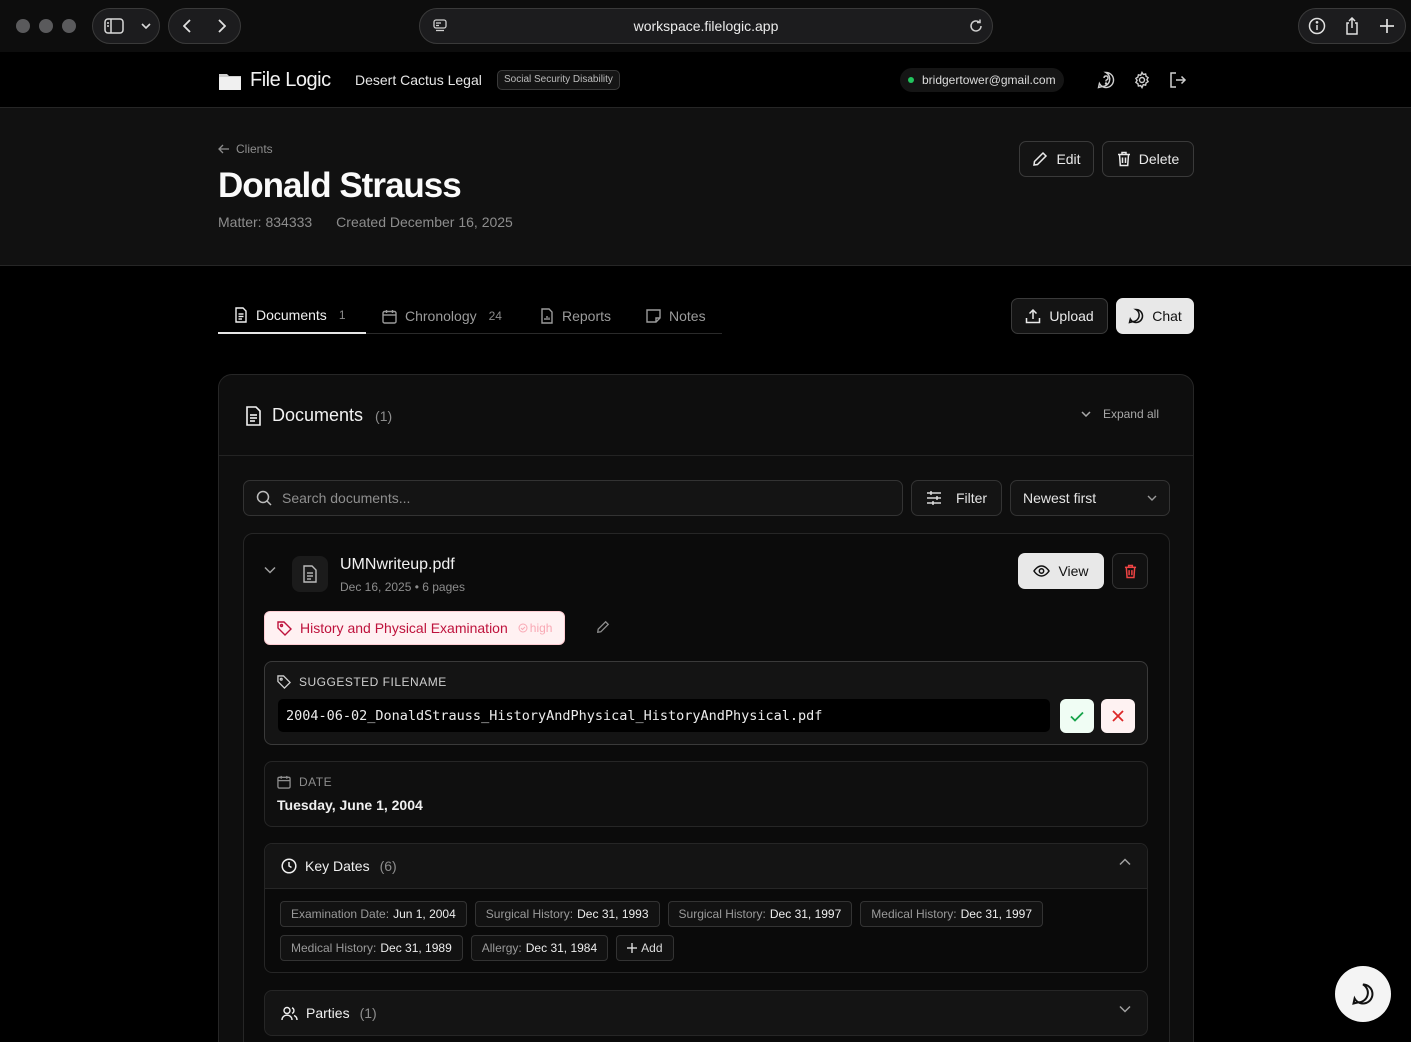 Image resolution: width=1411 pixels, height=1042 pixels. What do you see at coordinates (1142, 80) in the screenshot?
I see `settings-gear-icon` at bounding box center [1142, 80].